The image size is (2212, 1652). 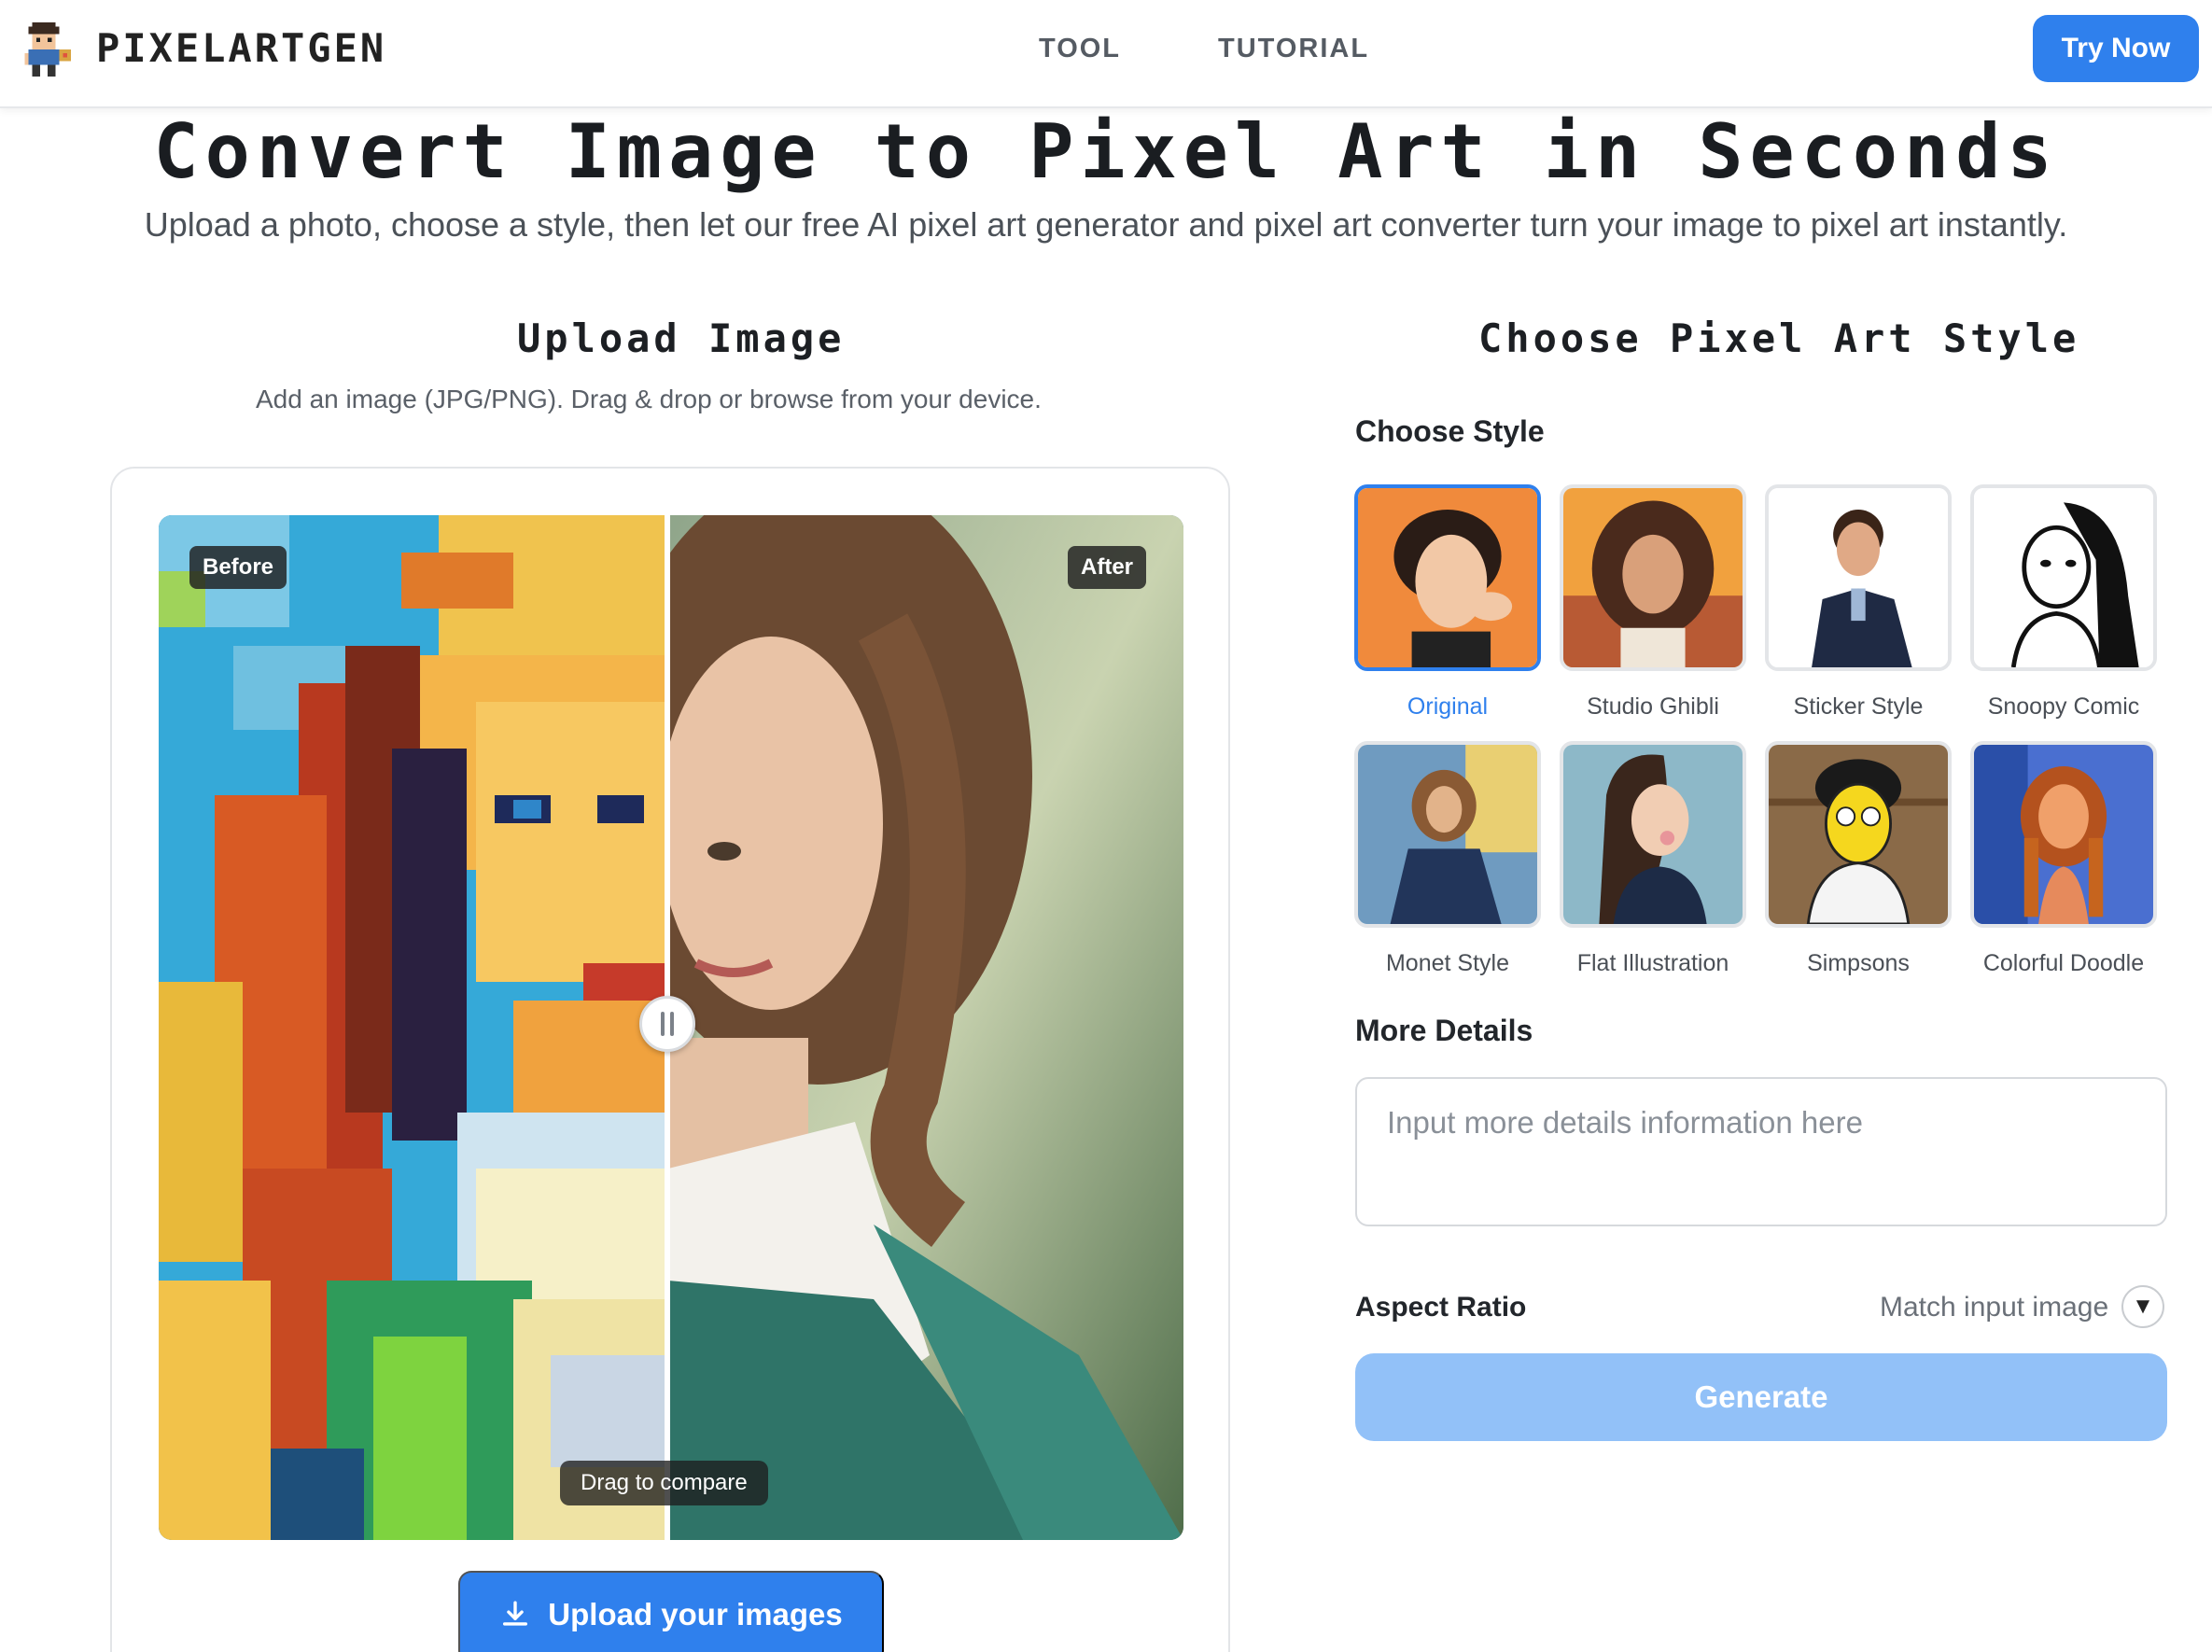 What do you see at coordinates (2063, 834) in the screenshot?
I see `colorful-doodle-style-thumbnail` at bounding box center [2063, 834].